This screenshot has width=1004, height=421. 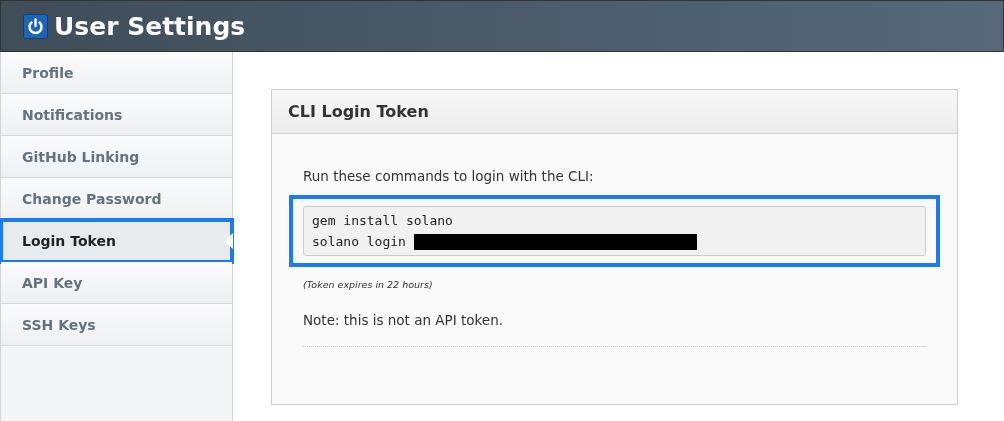 What do you see at coordinates (449, 176) in the screenshot?
I see `instructions-text: Run these commands to login with the CLI:` at bounding box center [449, 176].